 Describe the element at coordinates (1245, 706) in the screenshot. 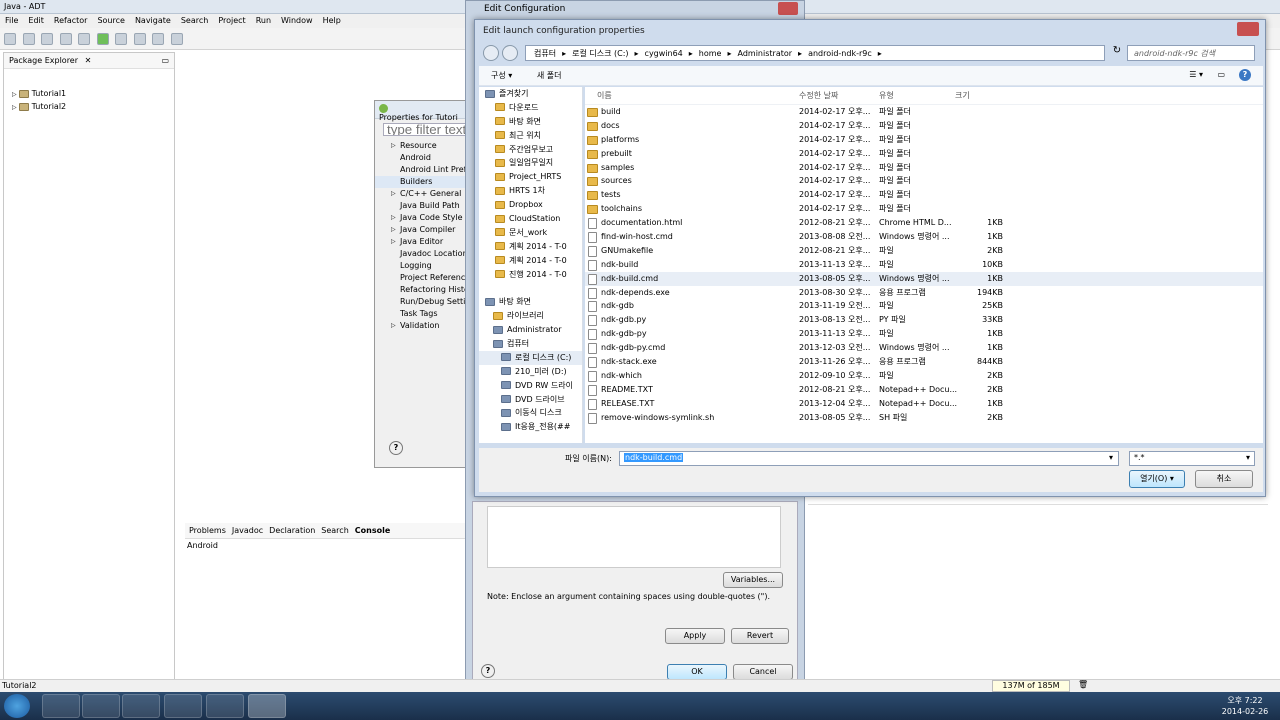

I see `clock: 오후 7:22 2014-02-26` at that location.